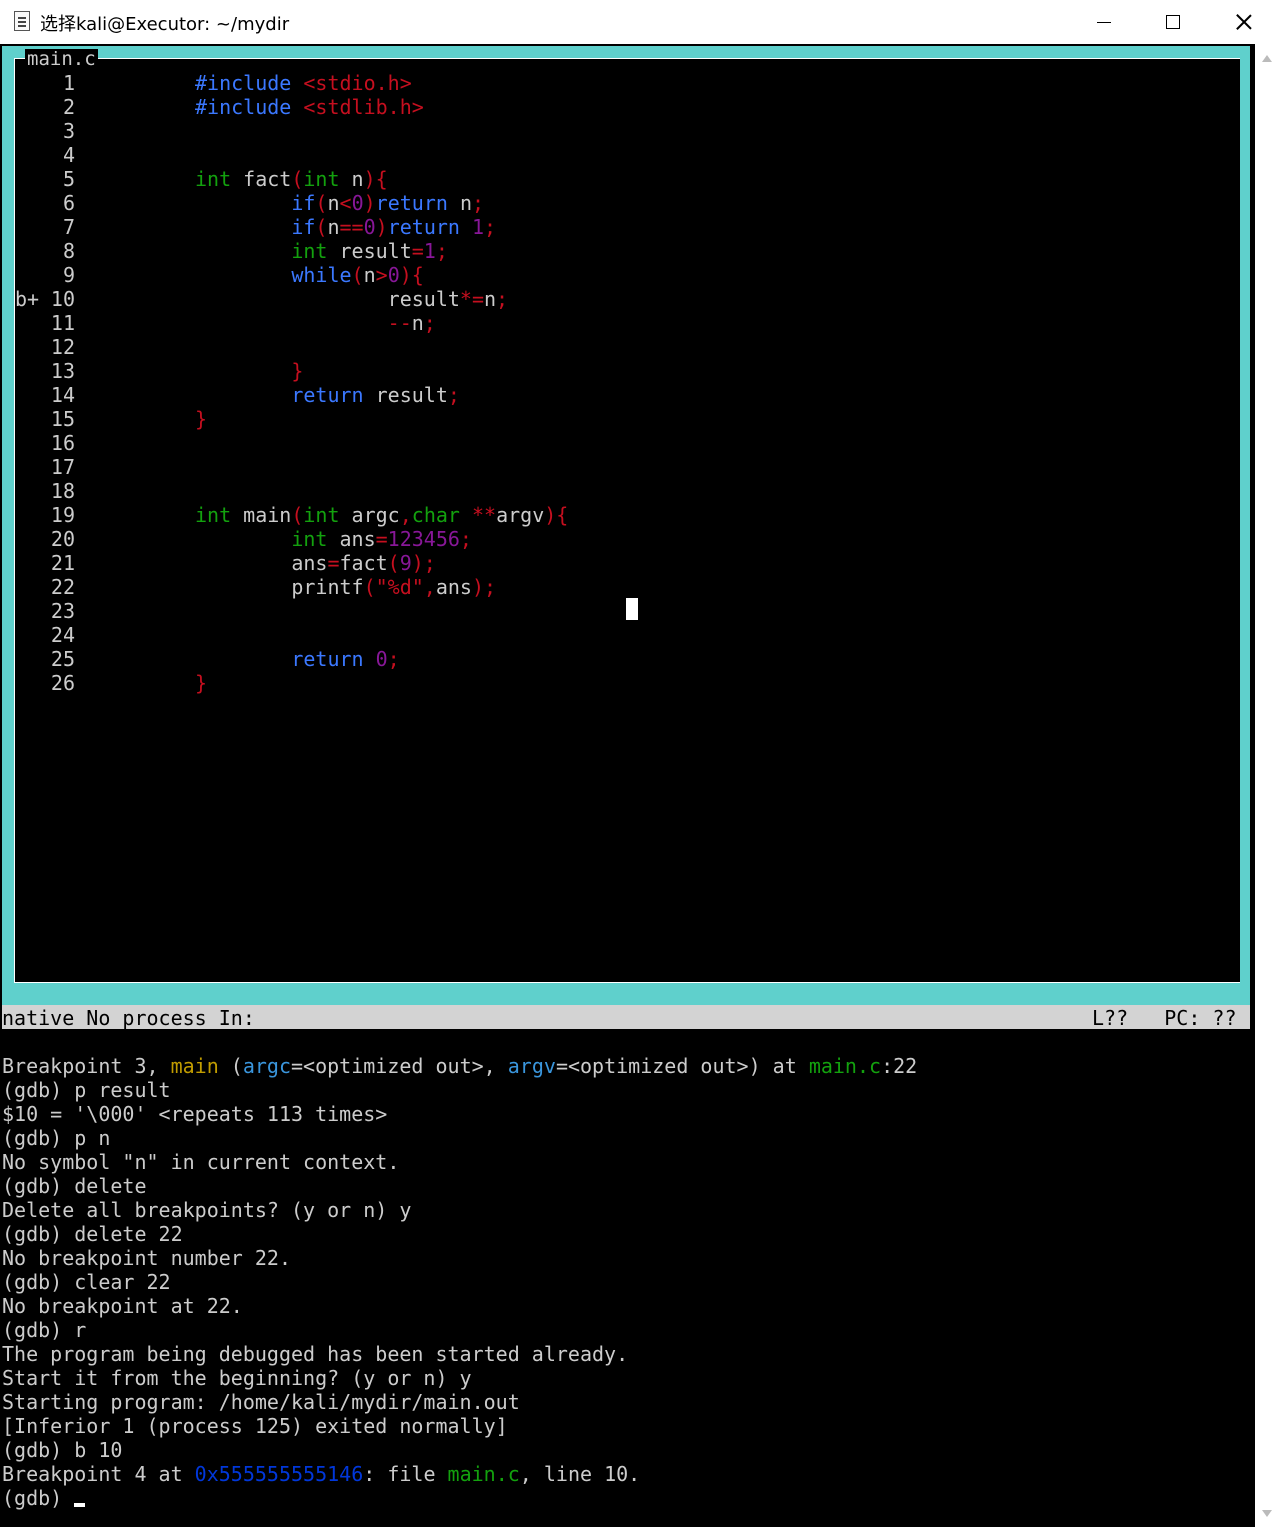 The image size is (1279, 1527). Describe the element at coordinates (146, 1258) in the screenshot. I see `gdb-text: No breakpoint number 22.` at that location.